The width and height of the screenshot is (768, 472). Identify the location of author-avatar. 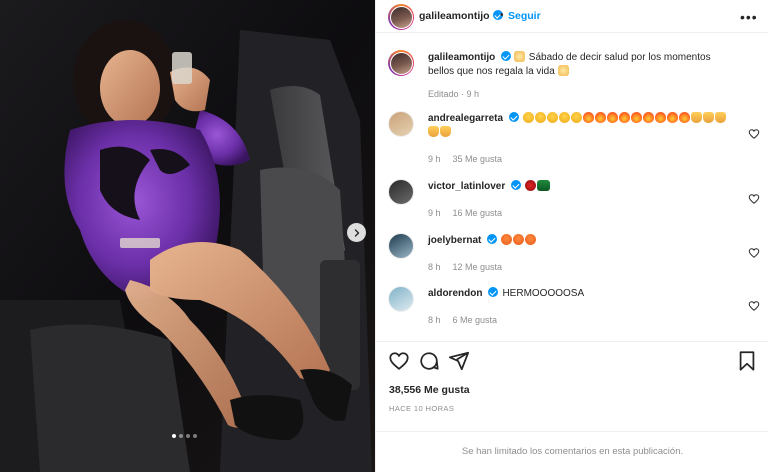
(401, 17).